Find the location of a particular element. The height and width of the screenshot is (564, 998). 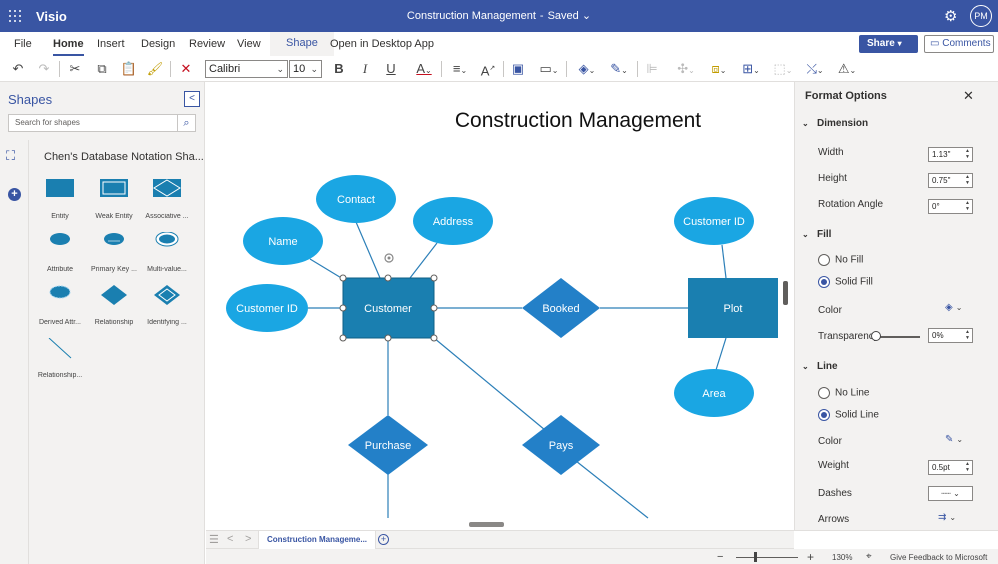

transparency-input: 0% ▲ ▼ is located at coordinates (950, 335).